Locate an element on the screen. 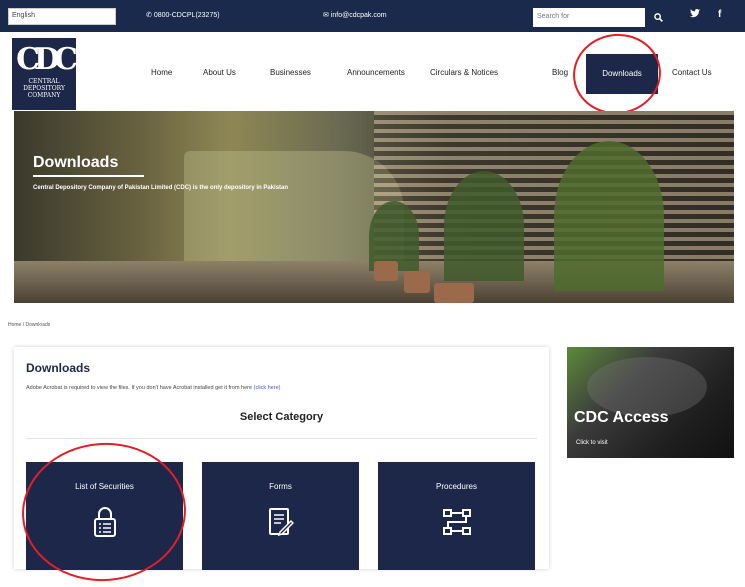 Image resolution: width=745 pixels, height=587 pixels. logo-line: COMPANY is located at coordinates (44, 95).